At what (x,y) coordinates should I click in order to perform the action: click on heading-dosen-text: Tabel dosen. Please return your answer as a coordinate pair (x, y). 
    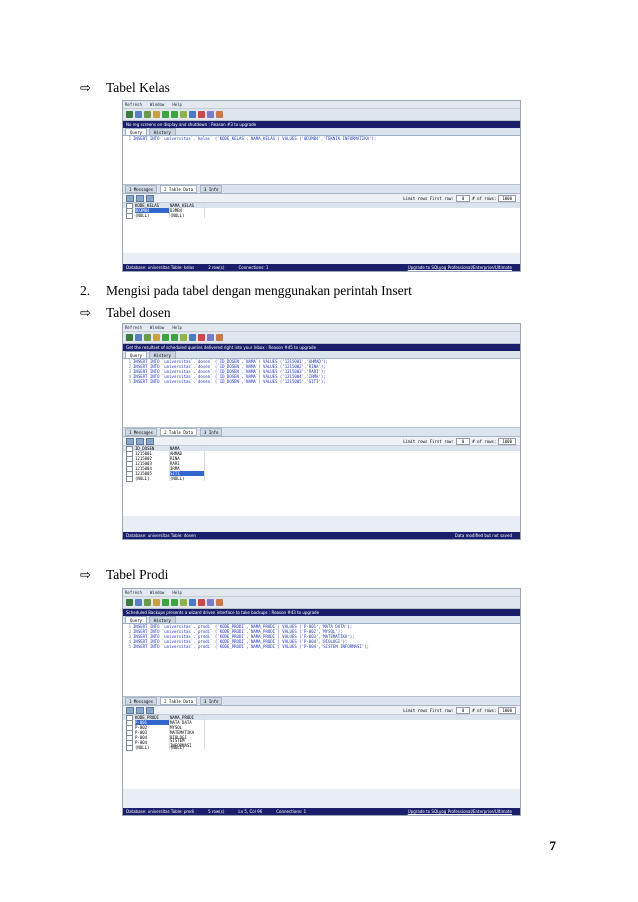
    Looking at the image, I should click on (138, 312).